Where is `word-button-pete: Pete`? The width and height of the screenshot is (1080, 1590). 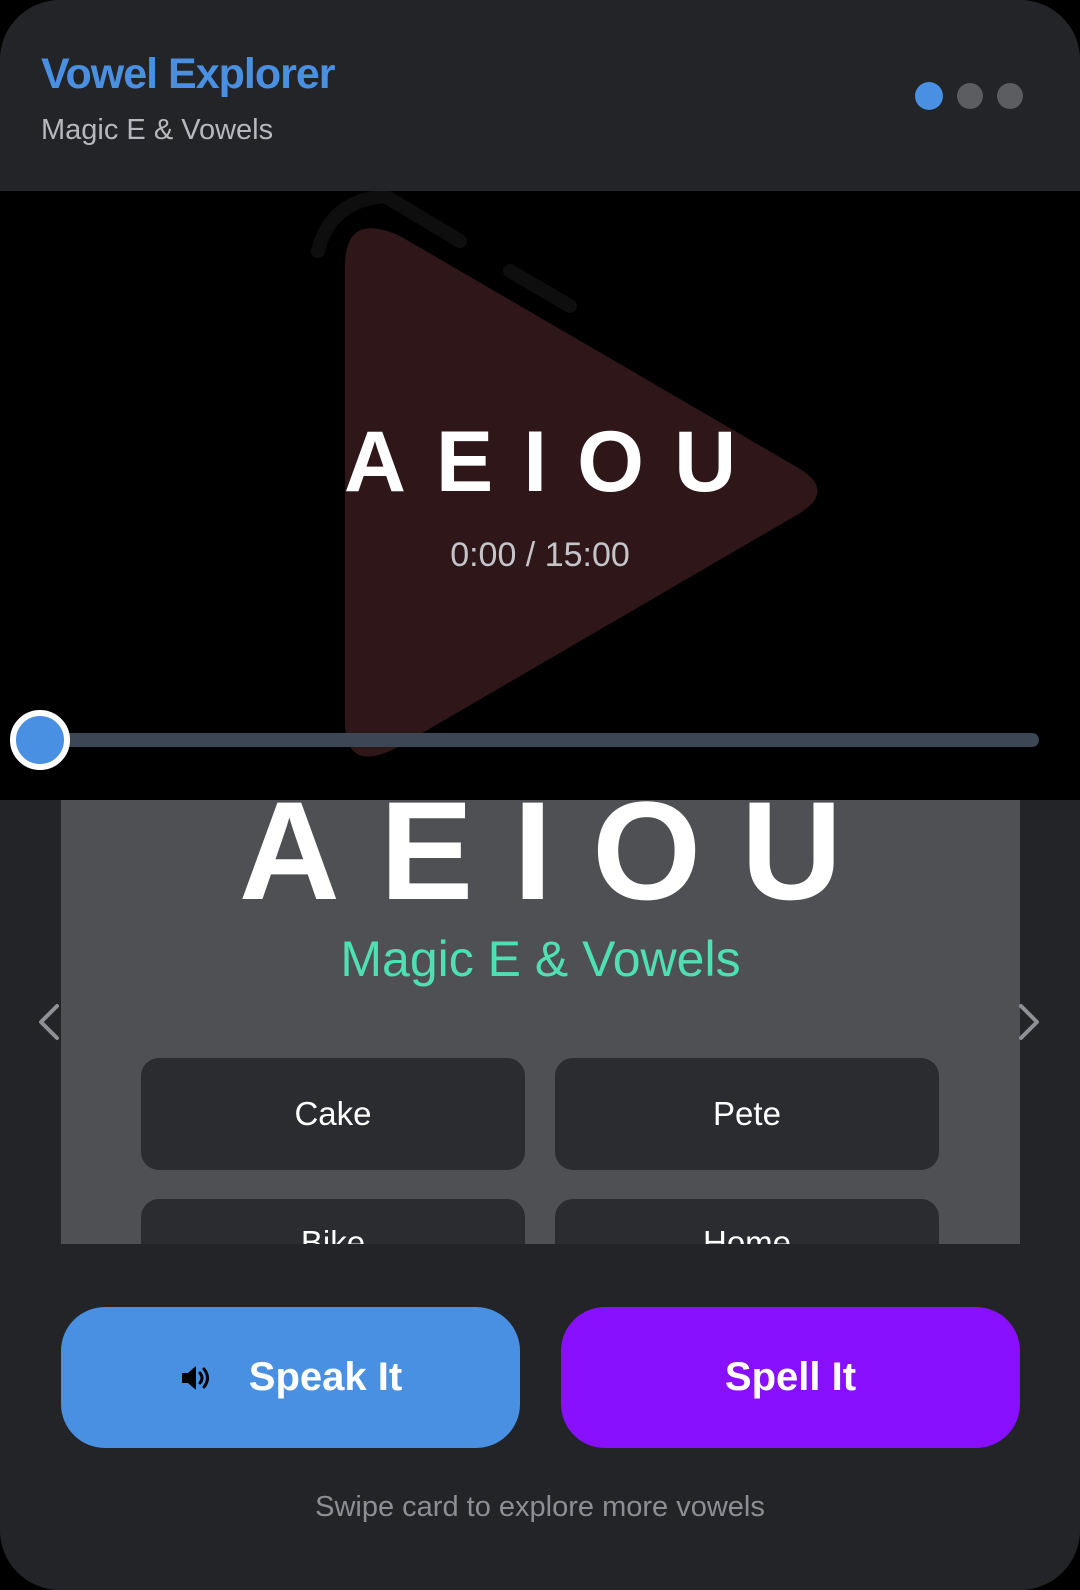 word-button-pete: Pete is located at coordinates (747, 1114).